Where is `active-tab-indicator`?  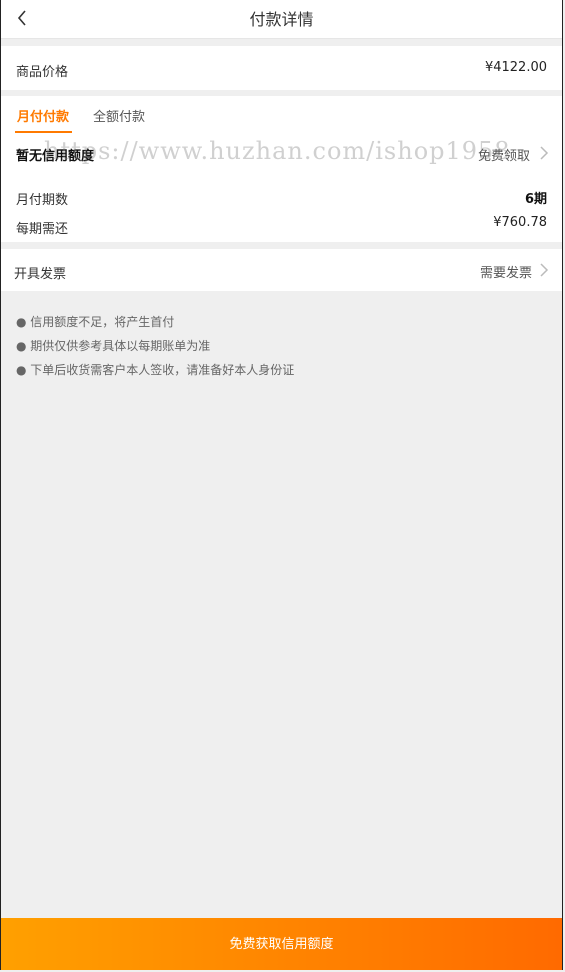
active-tab-indicator is located at coordinates (43, 132).